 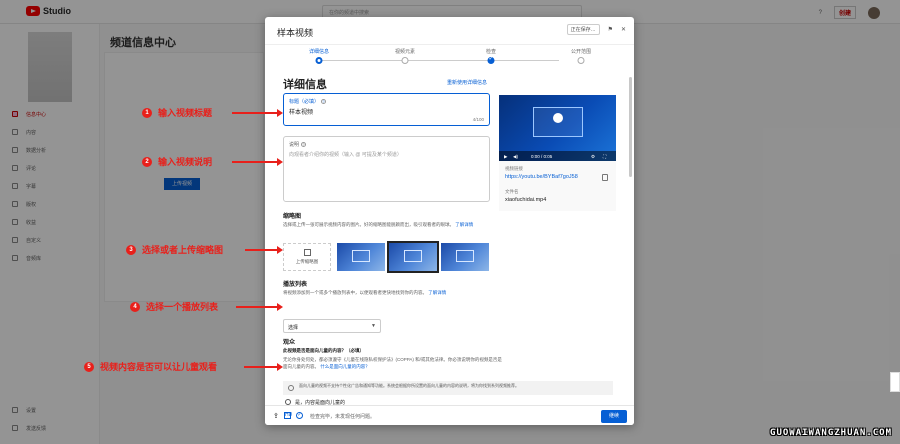 I want to click on close-icon: ✕, so click(x=623, y=29).